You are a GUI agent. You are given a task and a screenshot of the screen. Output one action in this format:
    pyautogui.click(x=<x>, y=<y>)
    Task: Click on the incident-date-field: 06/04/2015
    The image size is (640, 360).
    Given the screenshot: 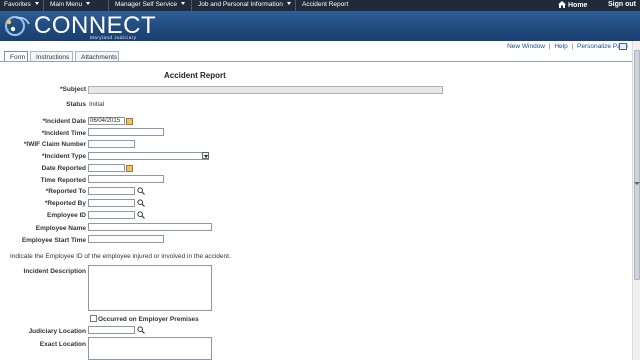 What is the action you would take?
    pyautogui.click(x=106, y=121)
    